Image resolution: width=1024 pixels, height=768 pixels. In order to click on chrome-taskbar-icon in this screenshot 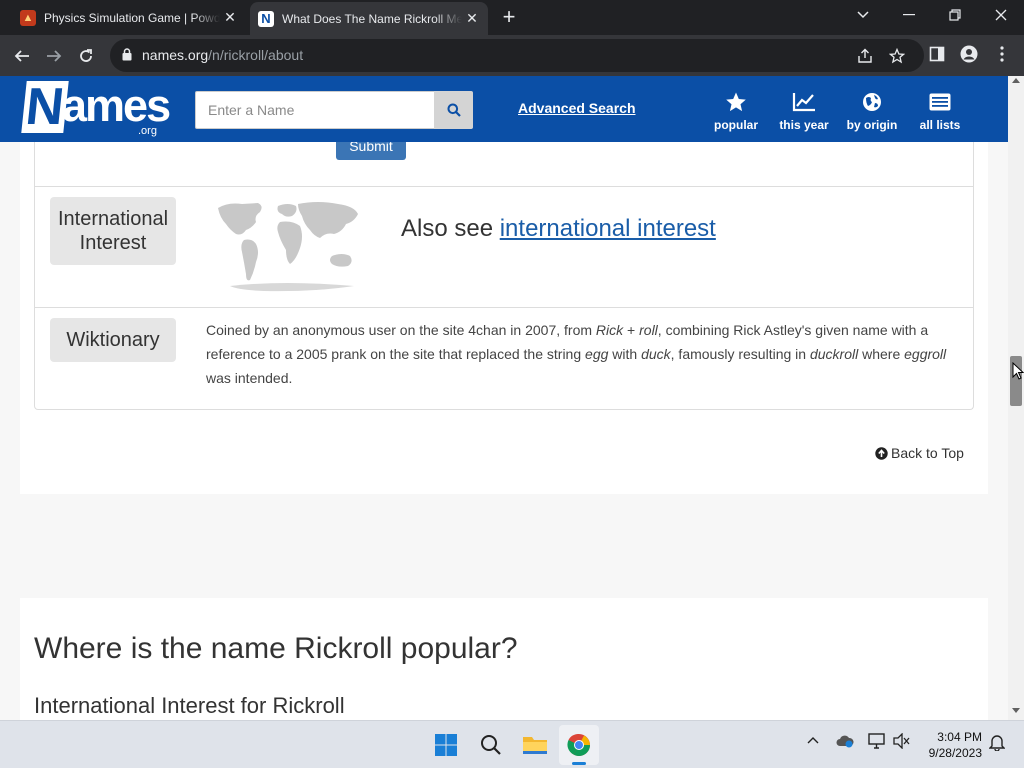, I will do `click(579, 745)`.